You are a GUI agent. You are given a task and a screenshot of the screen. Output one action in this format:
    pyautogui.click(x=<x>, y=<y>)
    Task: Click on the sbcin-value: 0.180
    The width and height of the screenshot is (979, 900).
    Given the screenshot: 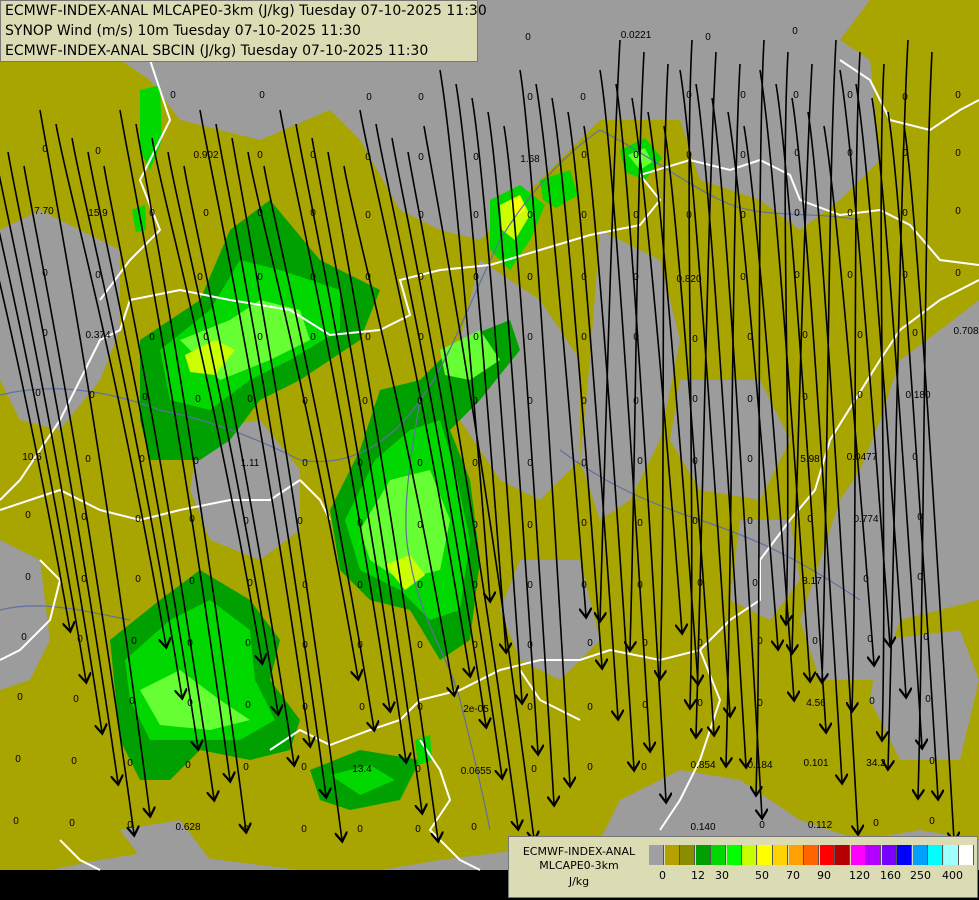 What is the action you would take?
    pyautogui.click(x=917, y=395)
    